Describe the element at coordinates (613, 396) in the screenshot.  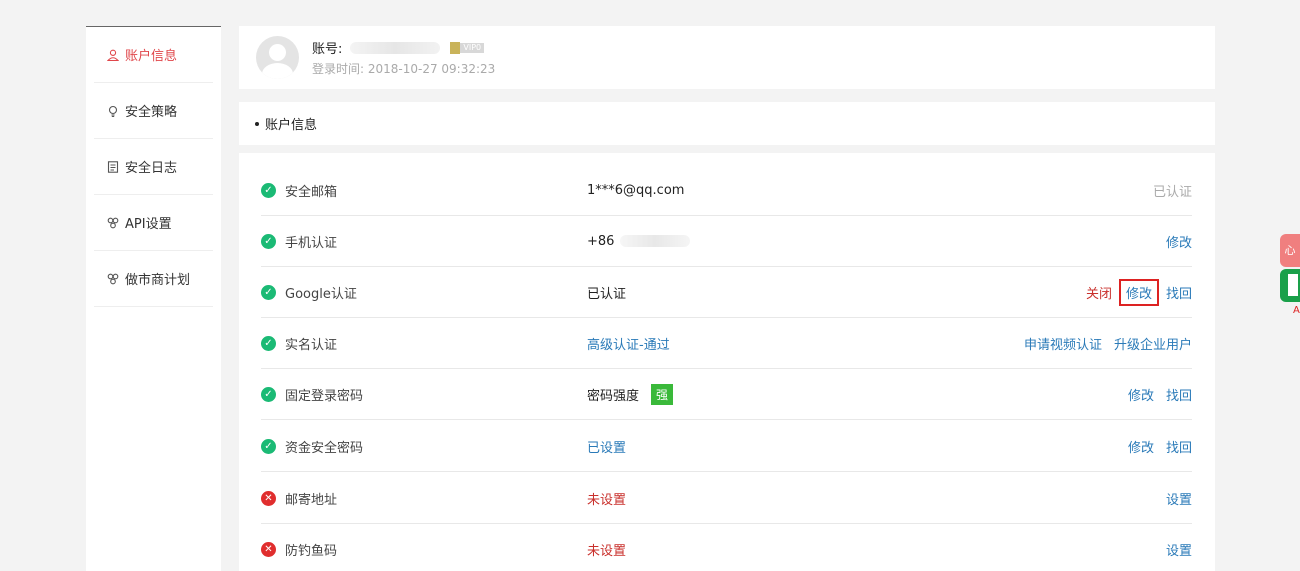
I see `password-strength-label: 密码强度` at that location.